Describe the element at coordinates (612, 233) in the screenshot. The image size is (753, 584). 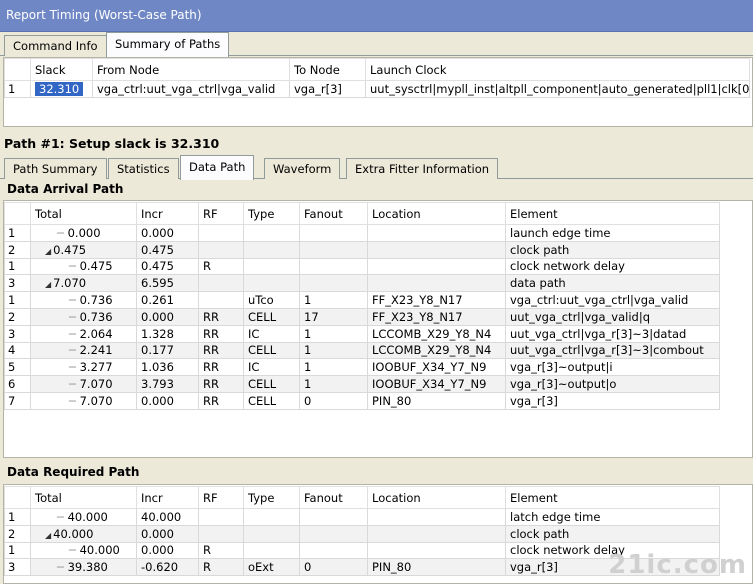
I see `element-cell: launch edge time` at that location.